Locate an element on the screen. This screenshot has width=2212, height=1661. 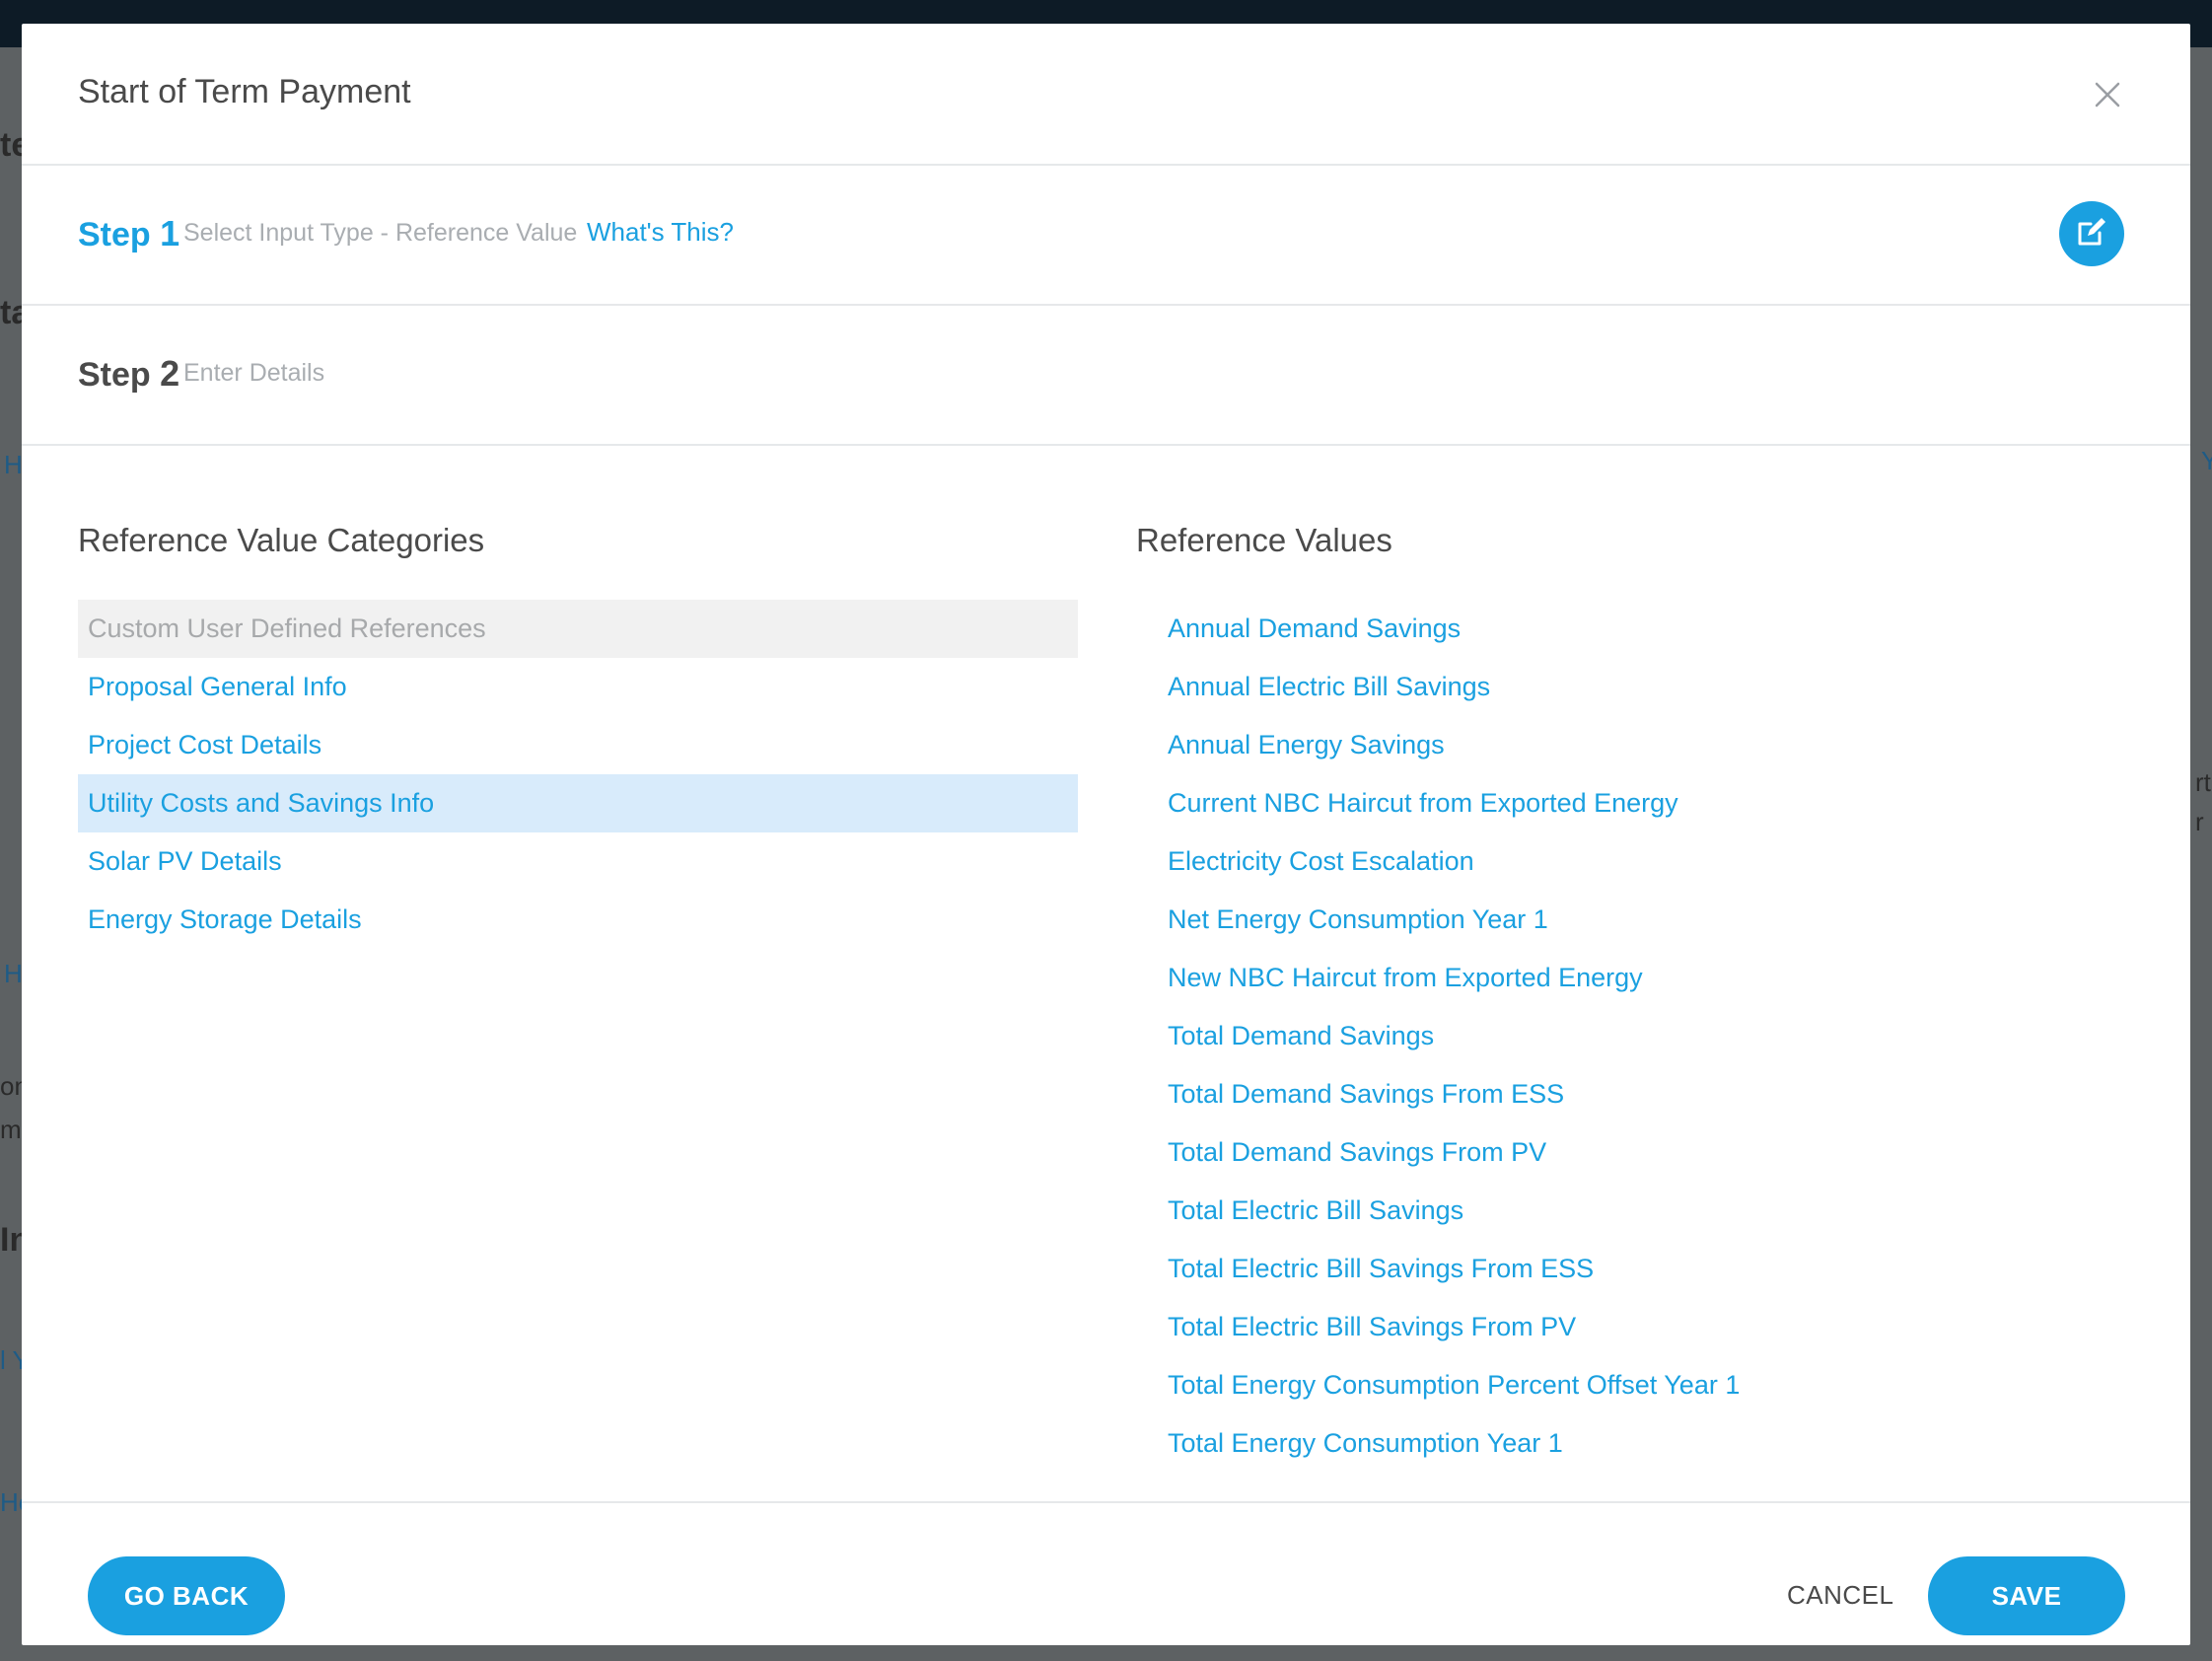
whats-this-link: What's This? is located at coordinates (660, 232).